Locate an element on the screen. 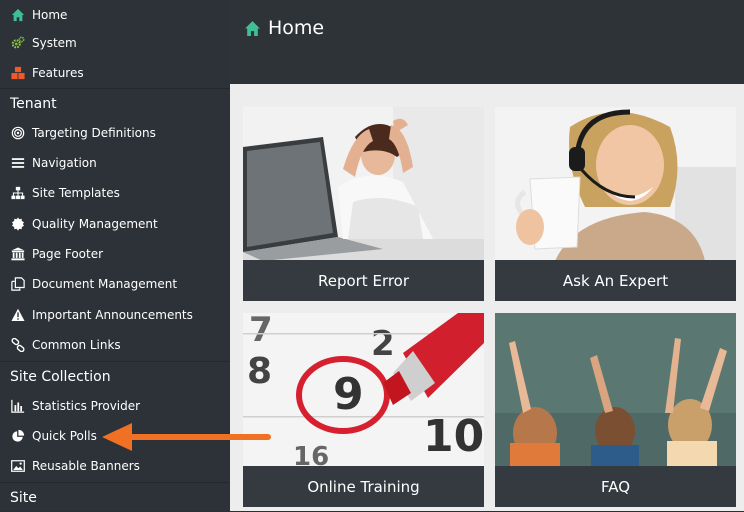  section-tenant: Tenant is located at coordinates (115, 103).